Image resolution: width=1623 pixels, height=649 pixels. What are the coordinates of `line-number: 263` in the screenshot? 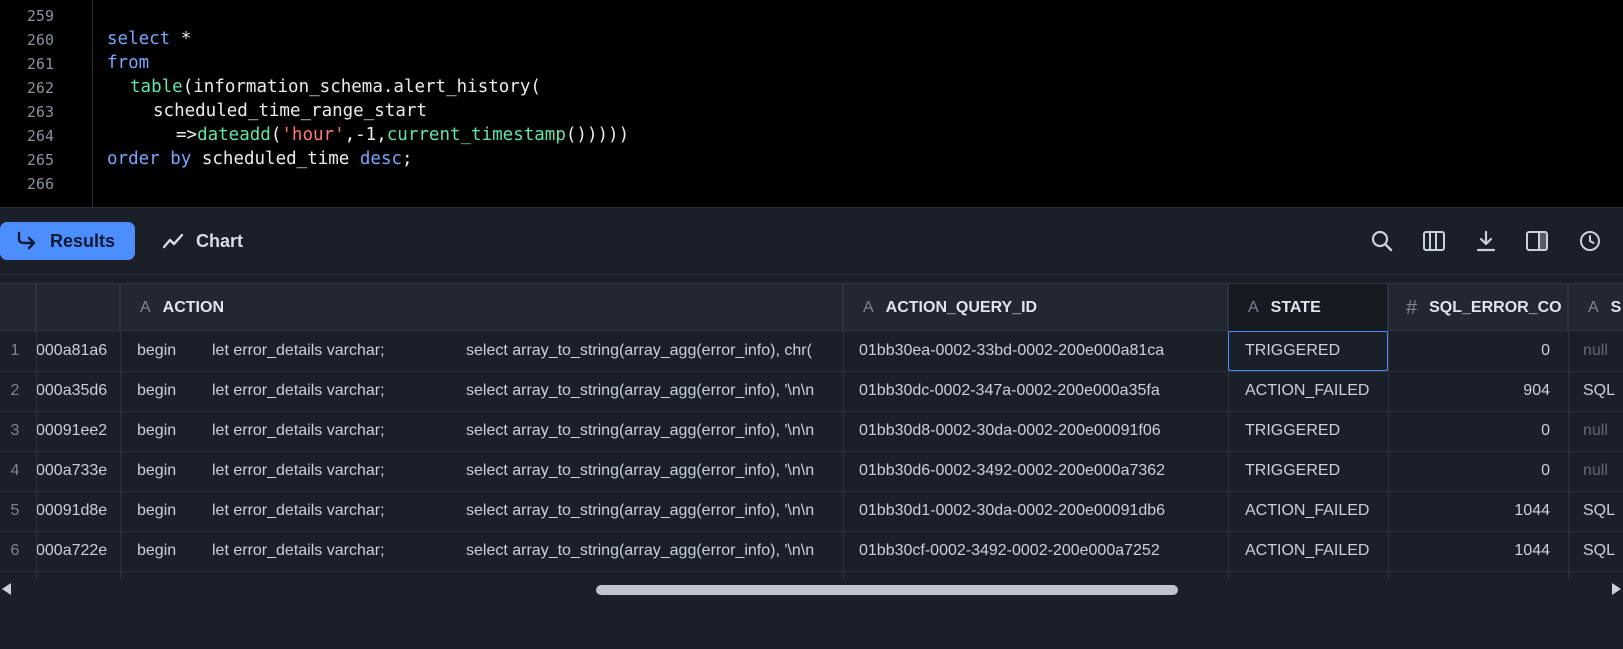 It's located at (40, 112).